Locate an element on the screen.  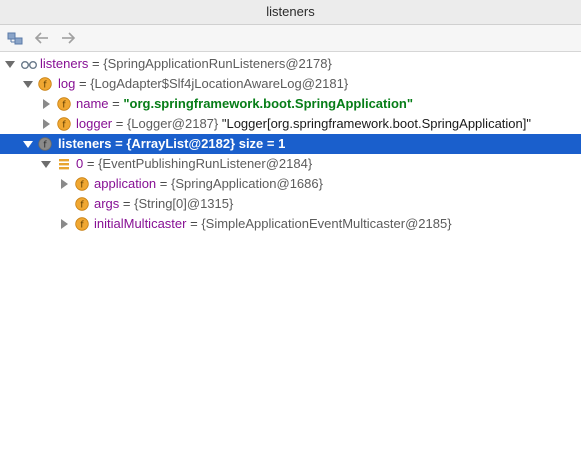
watch-glasses-icon is located at coordinates (29, 64).